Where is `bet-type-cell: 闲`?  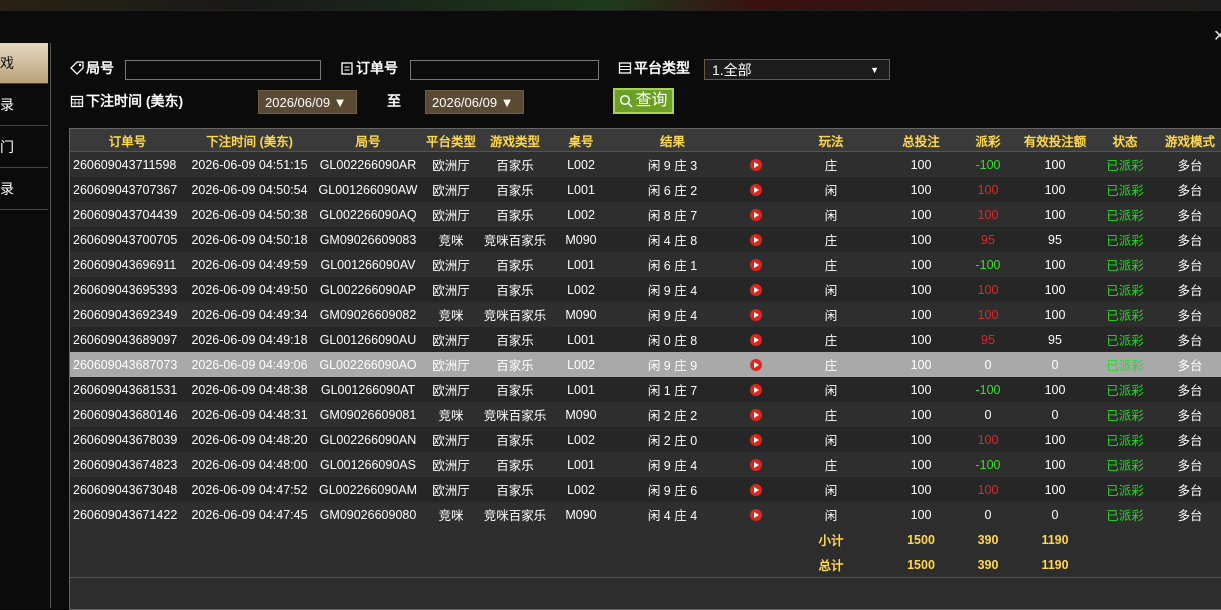 bet-type-cell: 闲 is located at coordinates (831, 191).